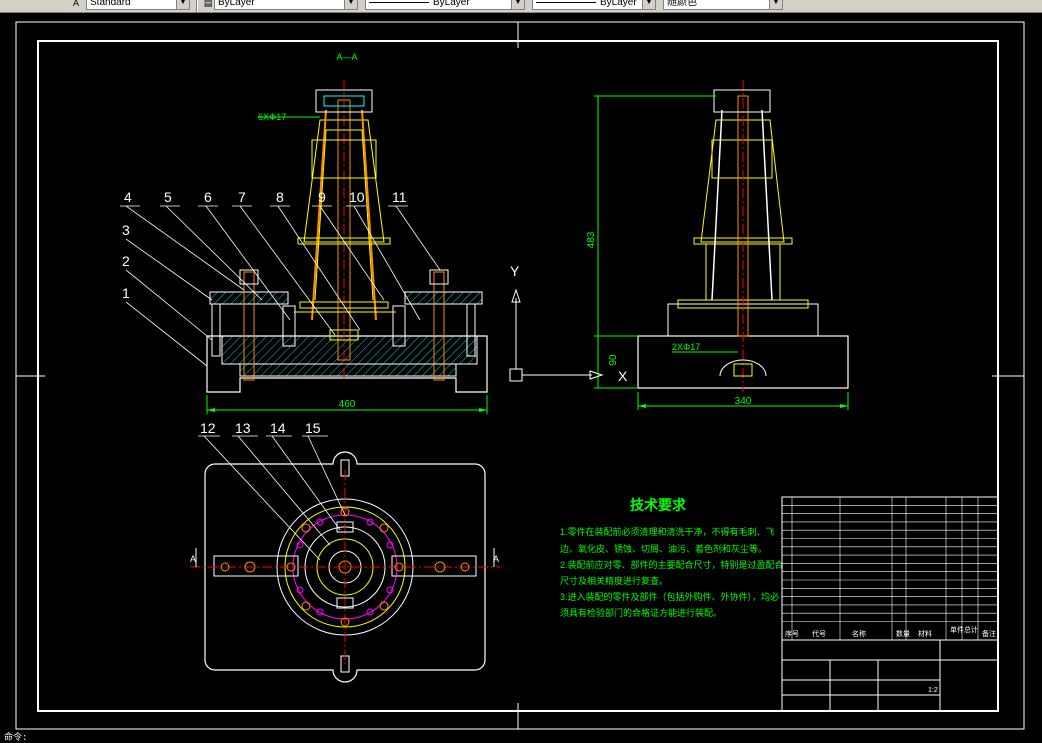 Image resolution: width=1042 pixels, height=743 pixels. What do you see at coordinates (236, 4) in the screenshot?
I see `layer-value: ByLayer` at bounding box center [236, 4].